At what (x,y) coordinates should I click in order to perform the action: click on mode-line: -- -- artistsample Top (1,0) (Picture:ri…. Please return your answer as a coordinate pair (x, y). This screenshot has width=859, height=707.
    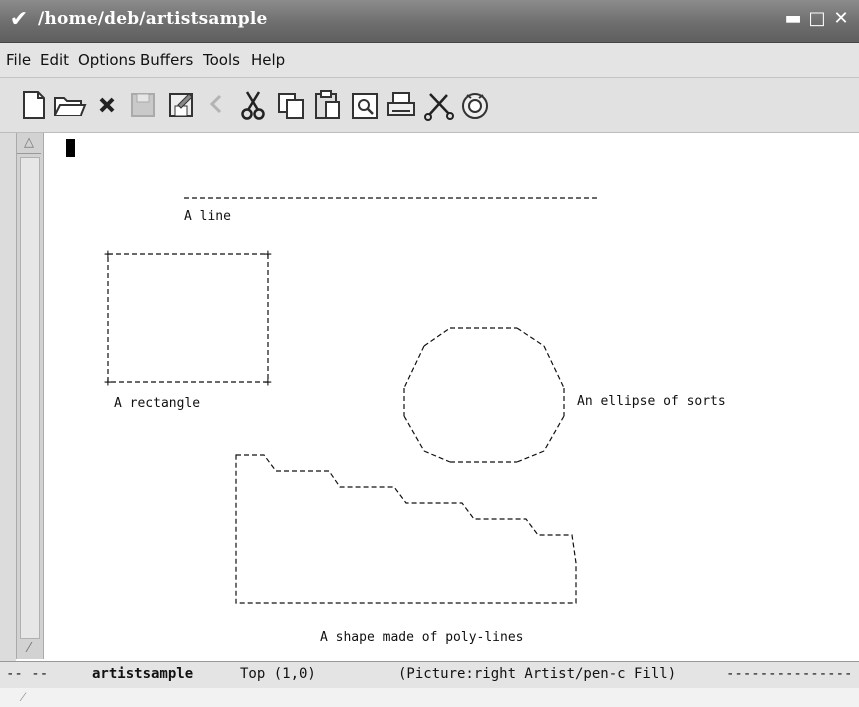
    Looking at the image, I should click on (429, 675).